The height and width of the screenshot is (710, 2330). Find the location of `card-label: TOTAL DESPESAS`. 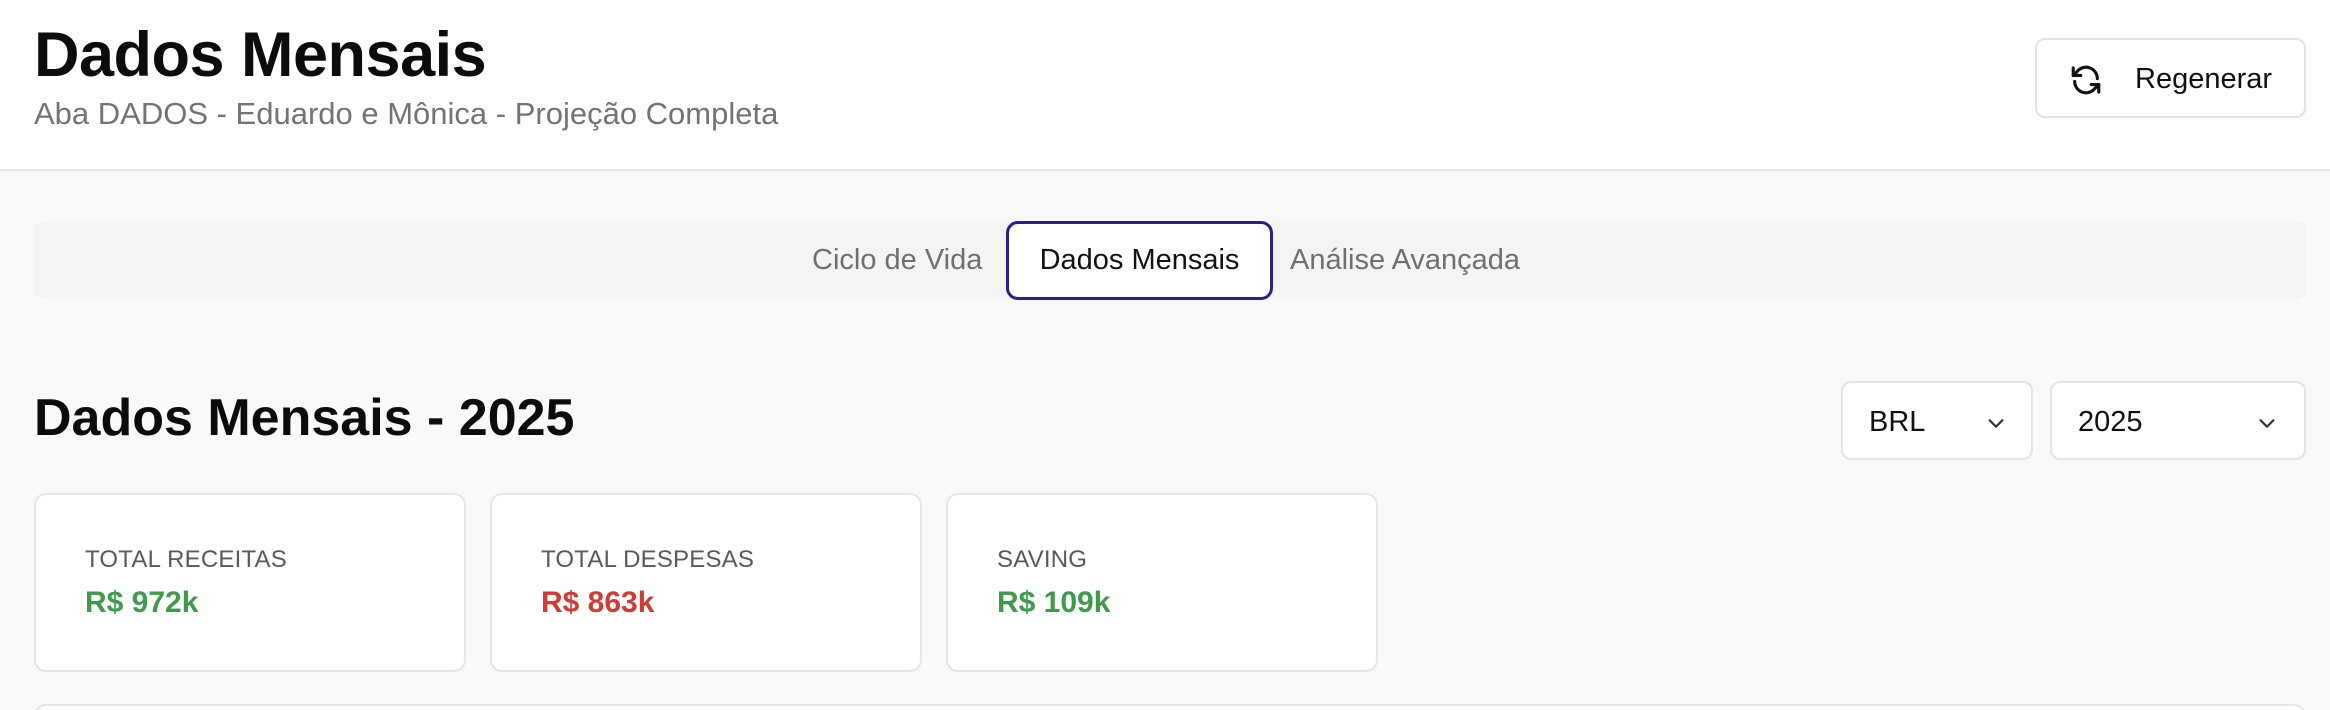

card-label: TOTAL DESPESAS is located at coordinates (648, 559).